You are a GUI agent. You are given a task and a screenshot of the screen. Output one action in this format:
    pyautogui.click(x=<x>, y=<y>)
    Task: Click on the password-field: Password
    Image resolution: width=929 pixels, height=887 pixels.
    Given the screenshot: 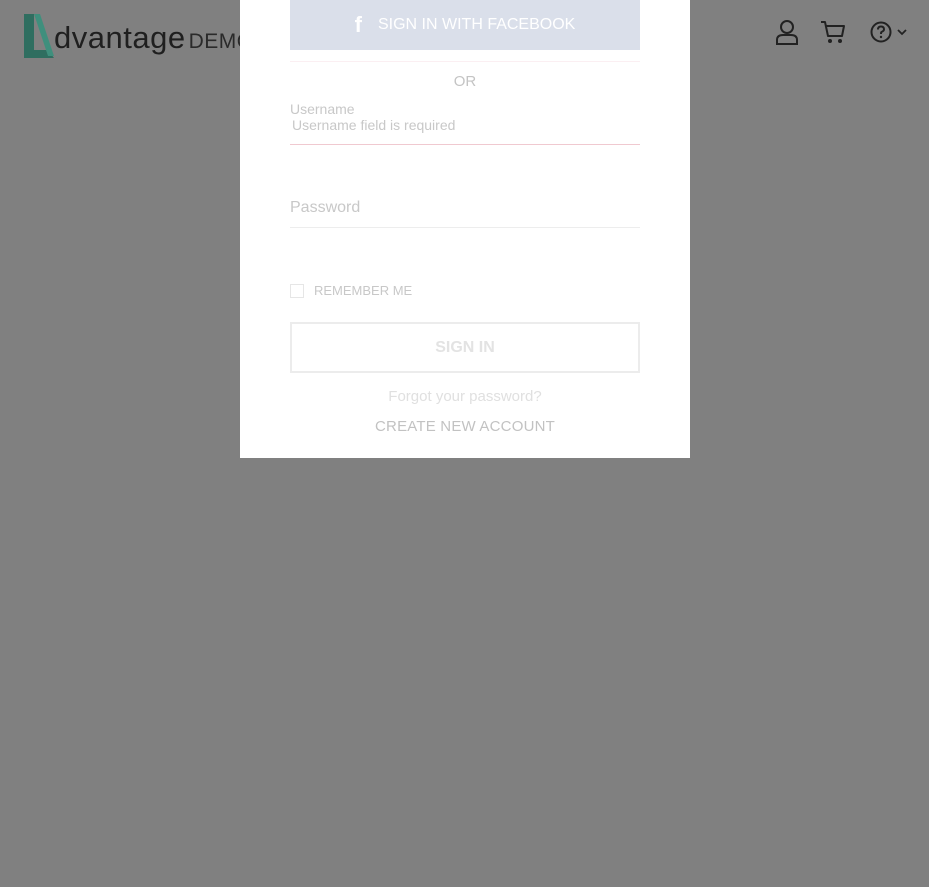 What is the action you would take?
    pyautogui.click(x=465, y=212)
    